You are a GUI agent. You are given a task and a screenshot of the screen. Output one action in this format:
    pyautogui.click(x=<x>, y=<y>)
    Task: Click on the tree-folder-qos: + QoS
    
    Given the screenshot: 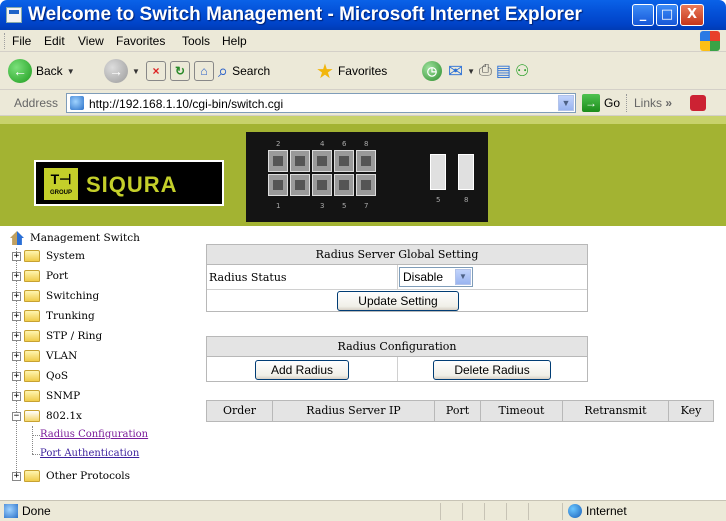 What is the action you would take?
    pyautogui.click(x=40, y=376)
    